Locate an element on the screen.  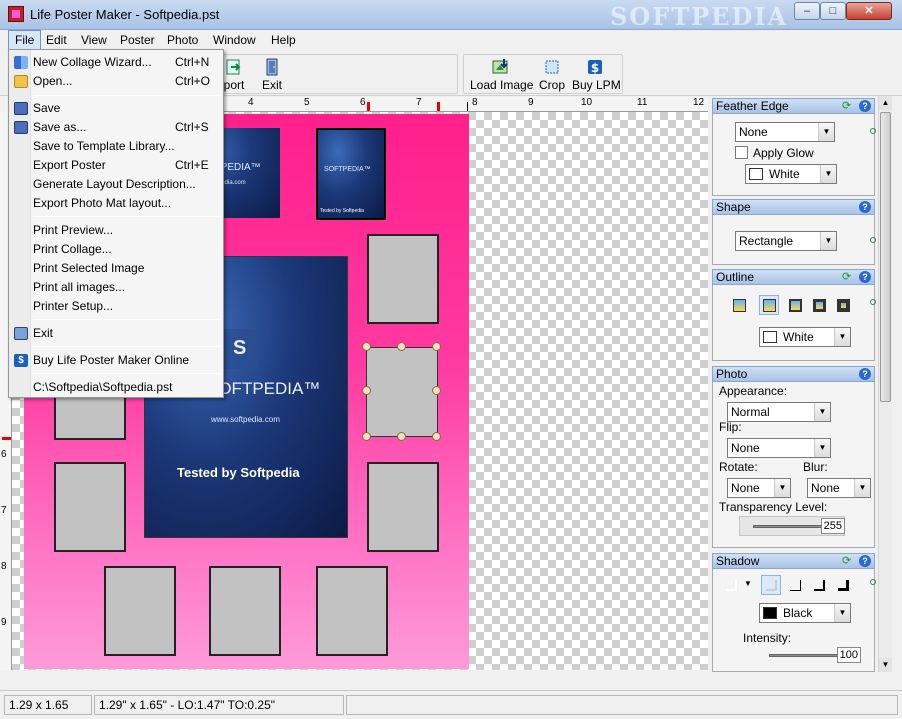
shadow-color-select: Black ▼ is located at coordinates (805, 613).